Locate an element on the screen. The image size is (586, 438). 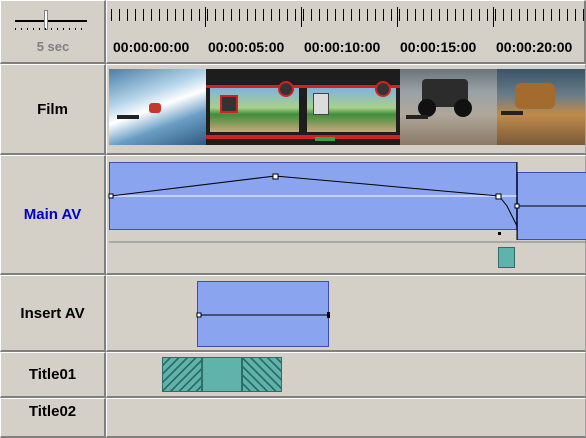
track-header-title02: Title02 is located at coordinates (53, 418).